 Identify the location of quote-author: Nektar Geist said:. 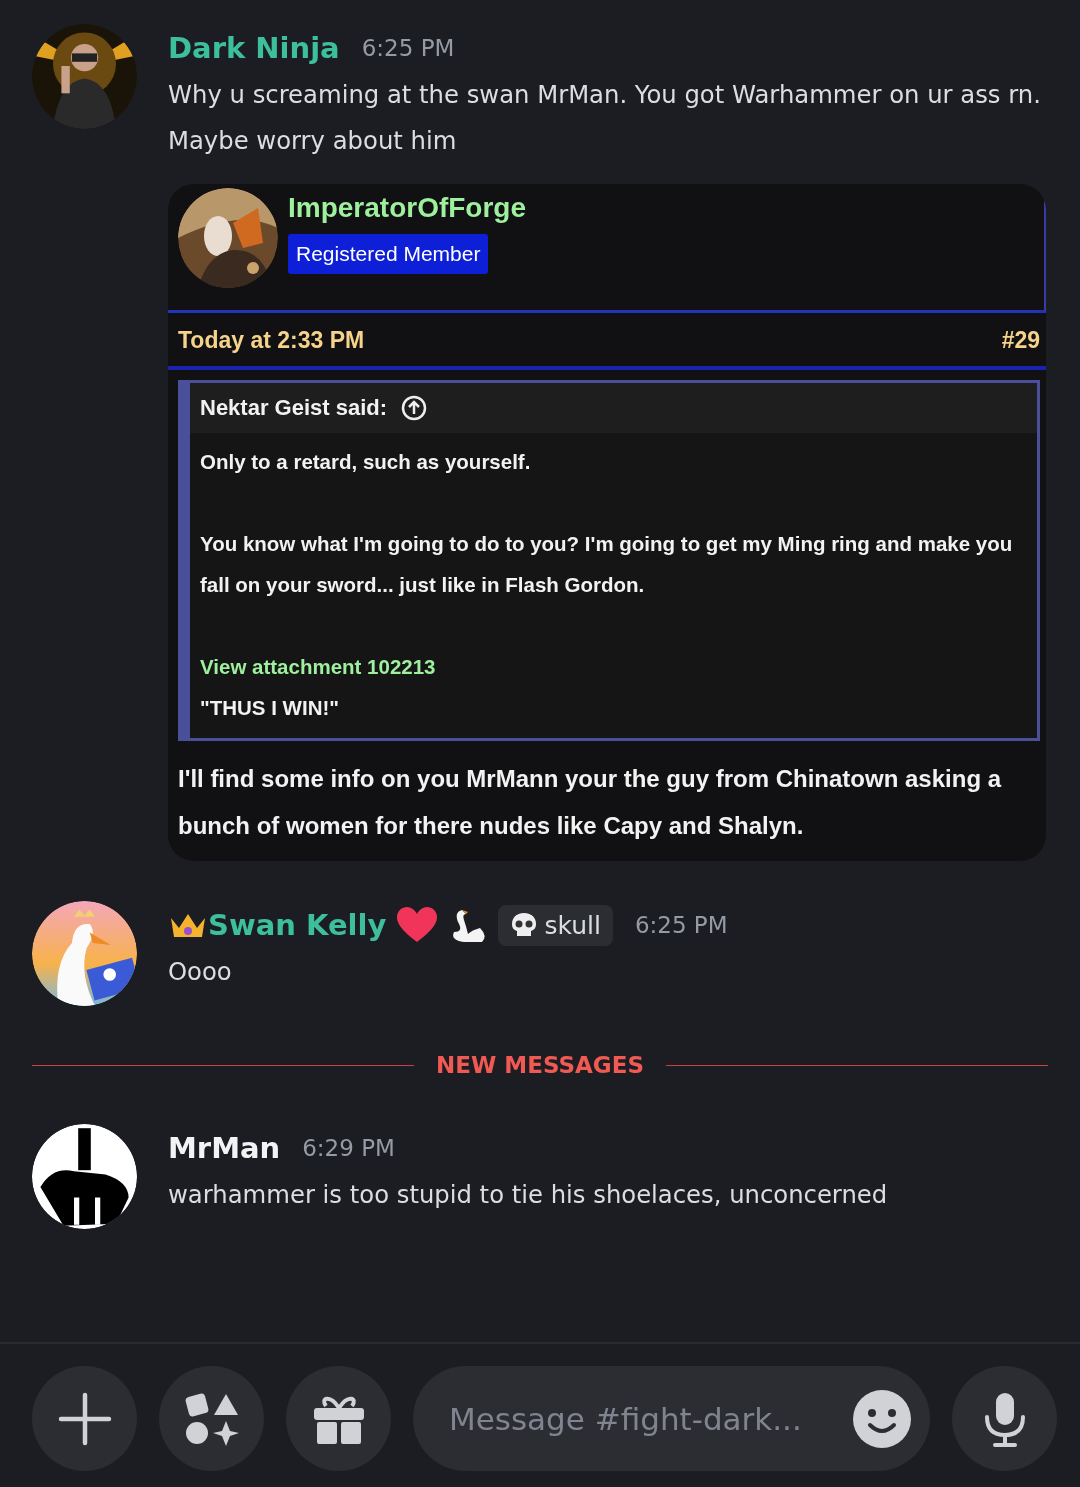
(294, 408).